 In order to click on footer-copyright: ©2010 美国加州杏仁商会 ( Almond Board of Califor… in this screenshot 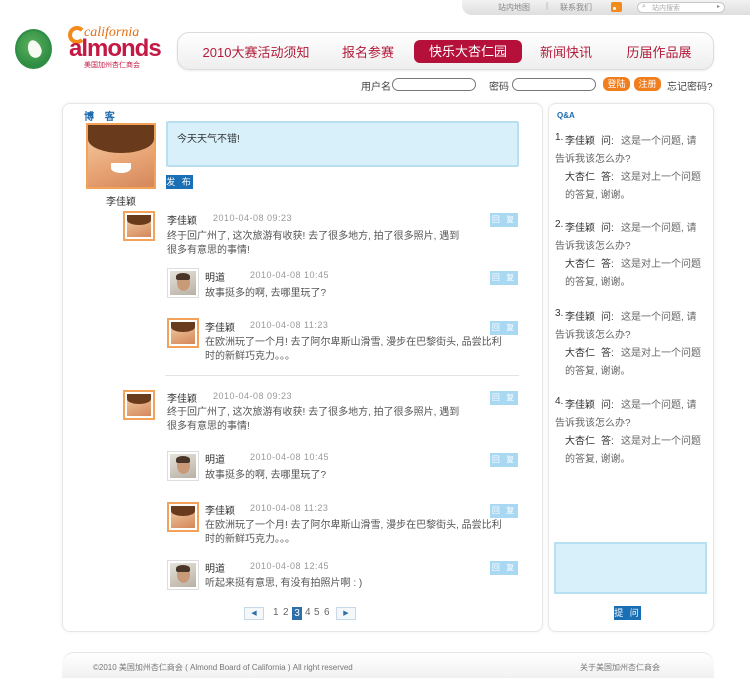, I will do `click(223, 667)`.